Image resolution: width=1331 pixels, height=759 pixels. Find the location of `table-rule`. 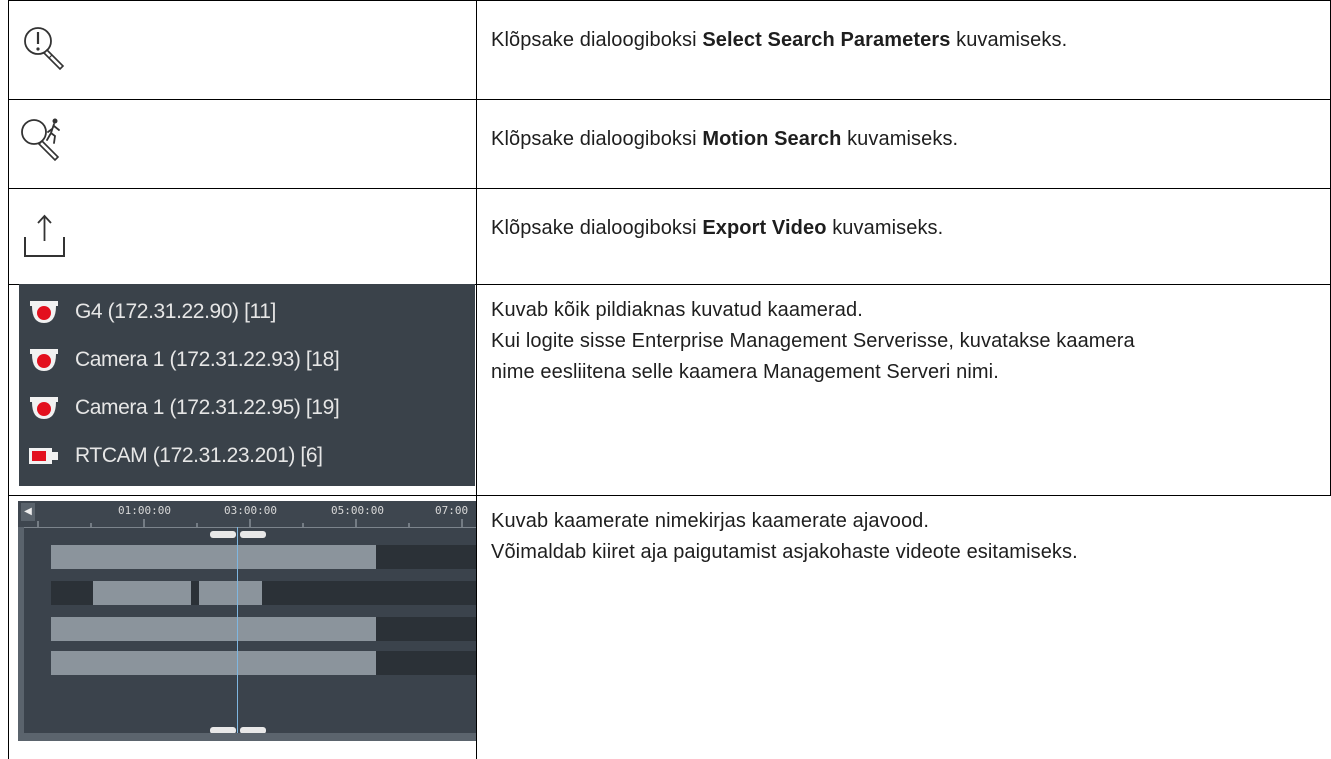

table-rule is located at coordinates (476, 379).